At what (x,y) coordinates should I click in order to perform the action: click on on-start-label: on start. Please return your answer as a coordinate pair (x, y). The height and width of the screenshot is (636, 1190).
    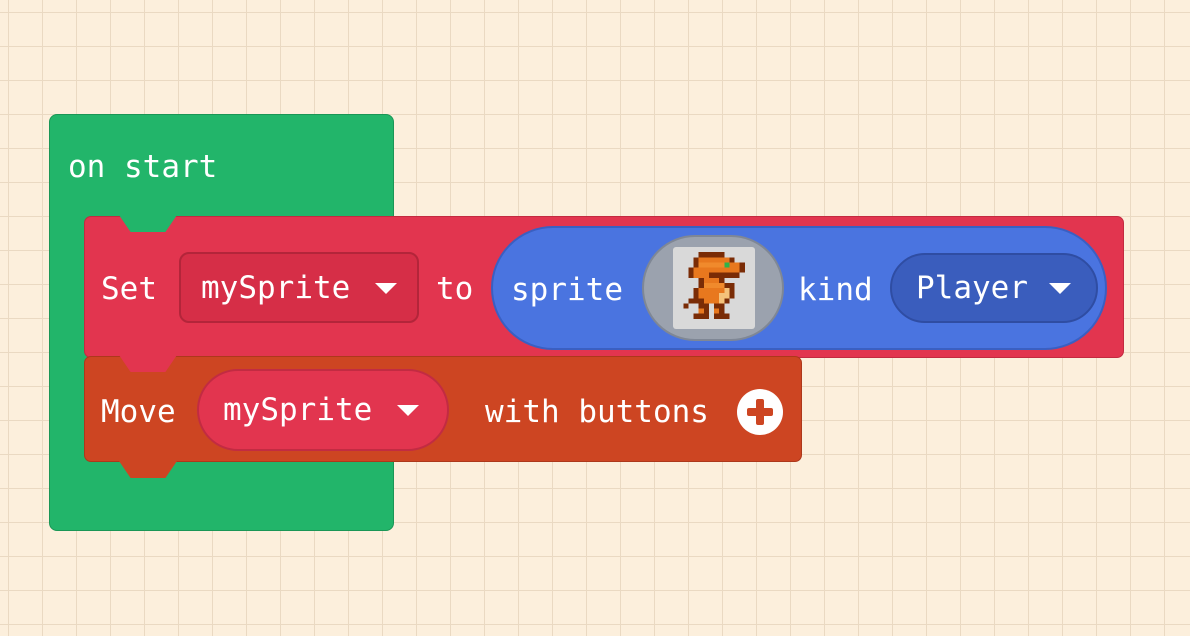
    Looking at the image, I should click on (143, 167).